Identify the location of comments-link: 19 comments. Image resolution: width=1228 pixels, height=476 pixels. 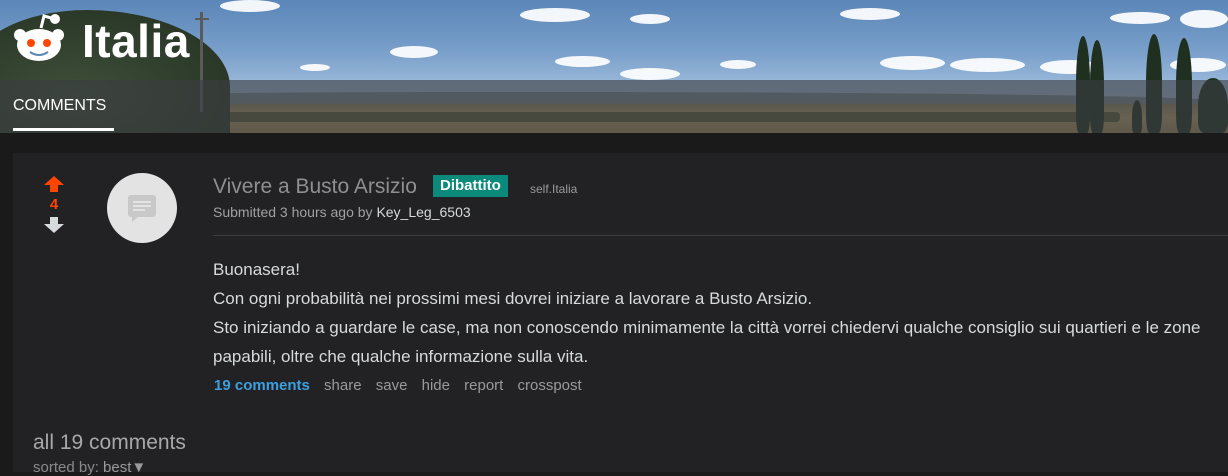
(262, 385).